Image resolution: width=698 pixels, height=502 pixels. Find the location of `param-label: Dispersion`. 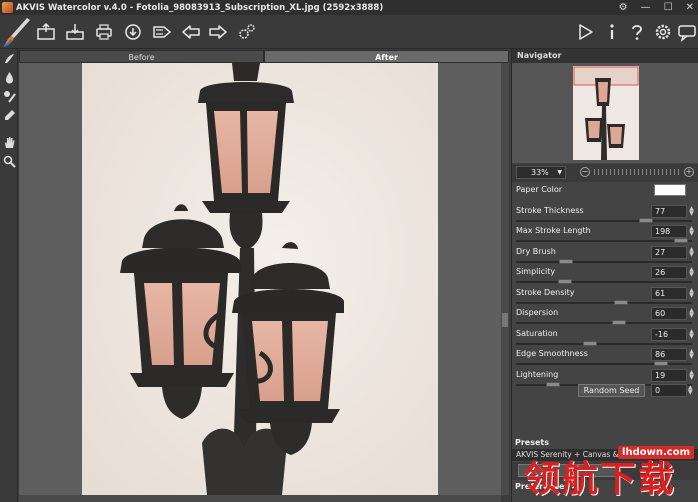

param-label: Dispersion is located at coordinates (537, 312).